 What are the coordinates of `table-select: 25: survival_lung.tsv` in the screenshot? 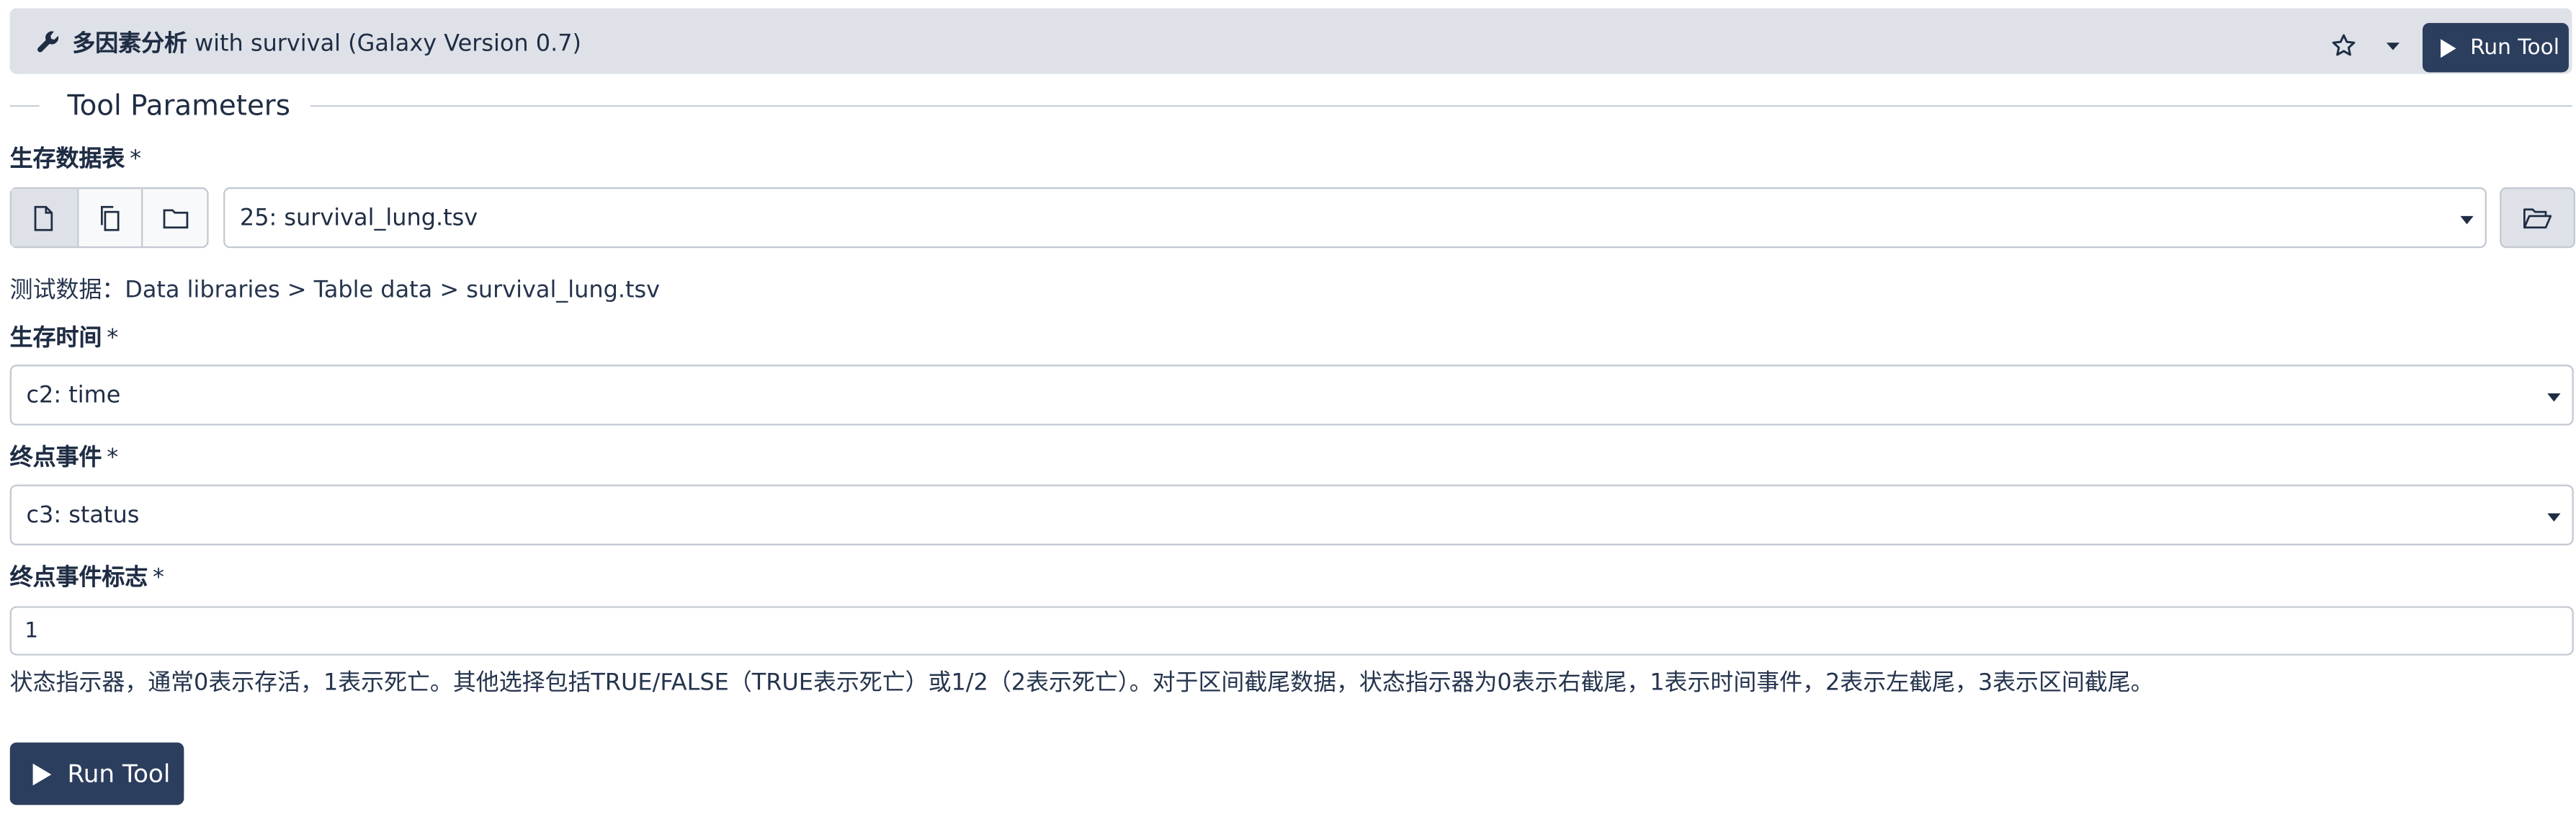 It's located at (1355, 218).